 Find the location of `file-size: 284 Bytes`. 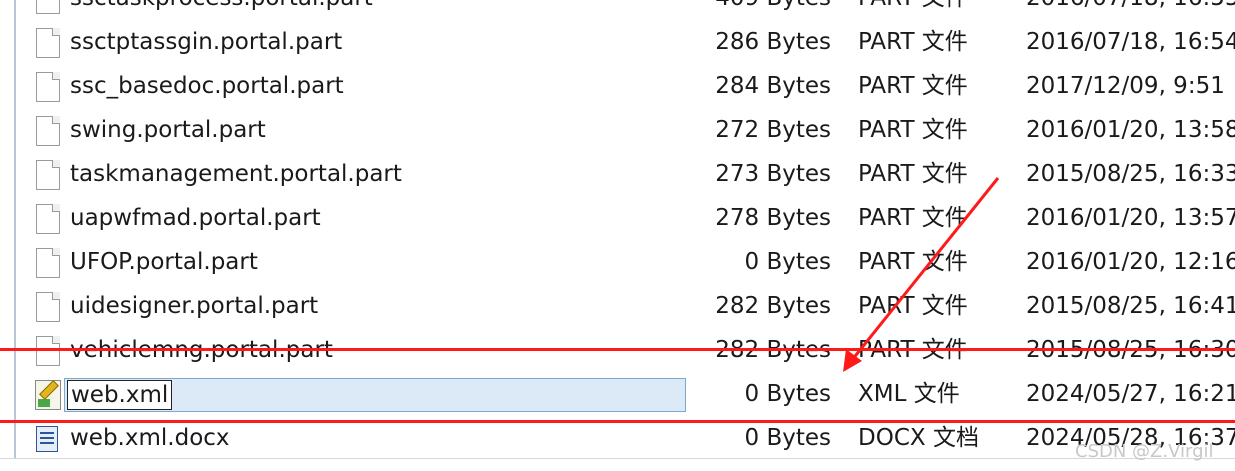

file-size: 284 Bytes is located at coordinates (773, 86).